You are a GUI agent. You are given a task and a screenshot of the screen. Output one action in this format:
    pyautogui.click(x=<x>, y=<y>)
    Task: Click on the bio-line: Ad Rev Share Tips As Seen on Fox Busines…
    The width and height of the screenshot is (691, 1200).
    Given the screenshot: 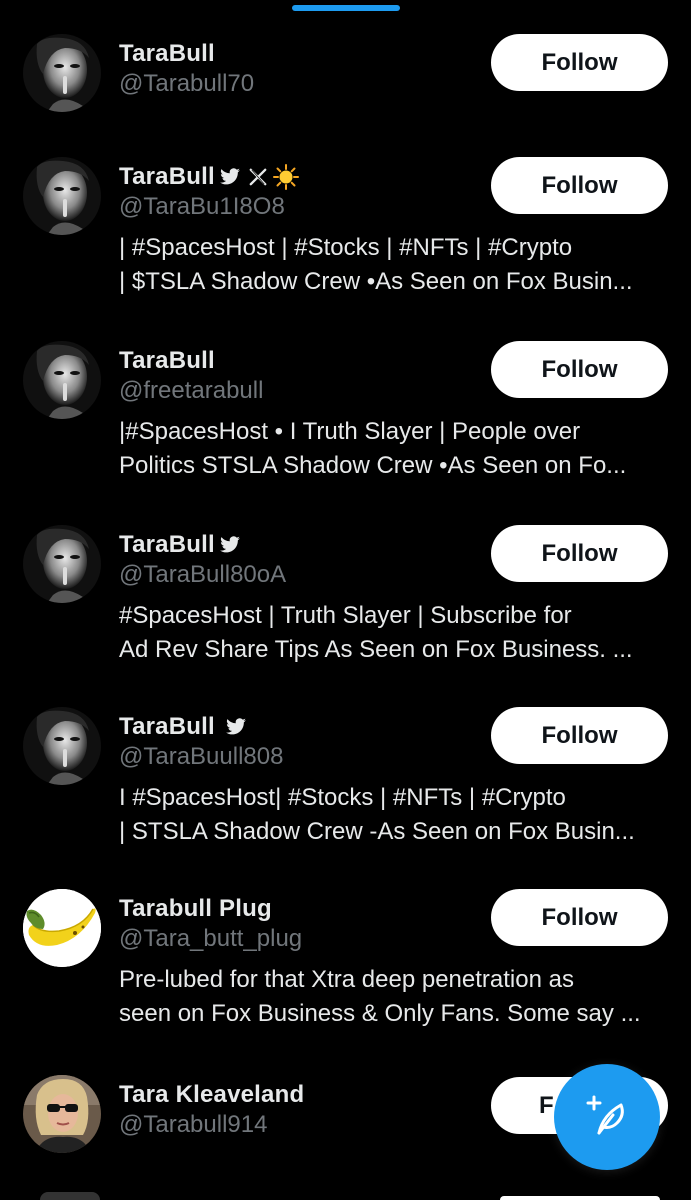 What is the action you would take?
    pyautogui.click(x=376, y=649)
    